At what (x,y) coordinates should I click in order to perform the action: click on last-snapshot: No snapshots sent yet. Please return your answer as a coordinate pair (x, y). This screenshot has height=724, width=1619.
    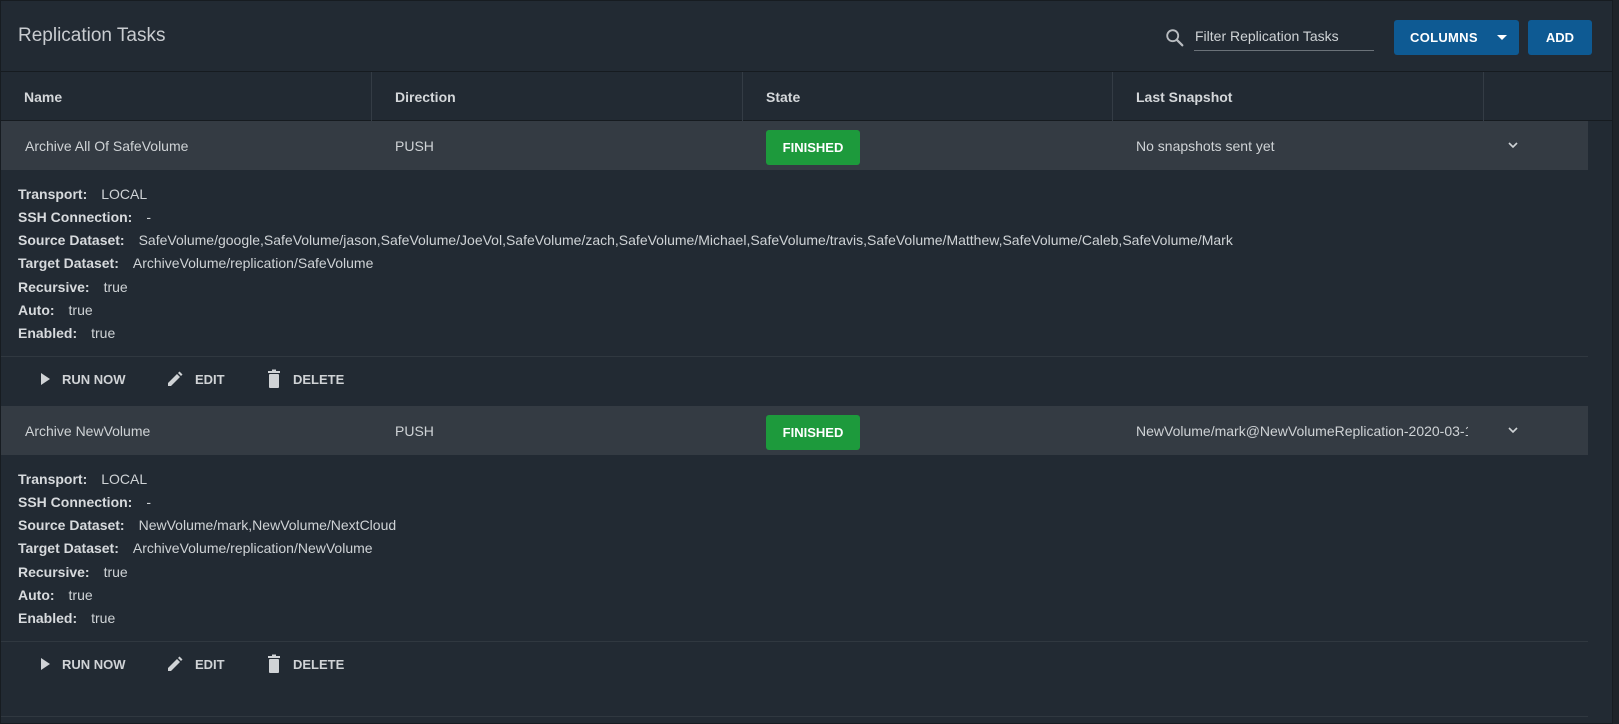
    Looking at the image, I should click on (1205, 145).